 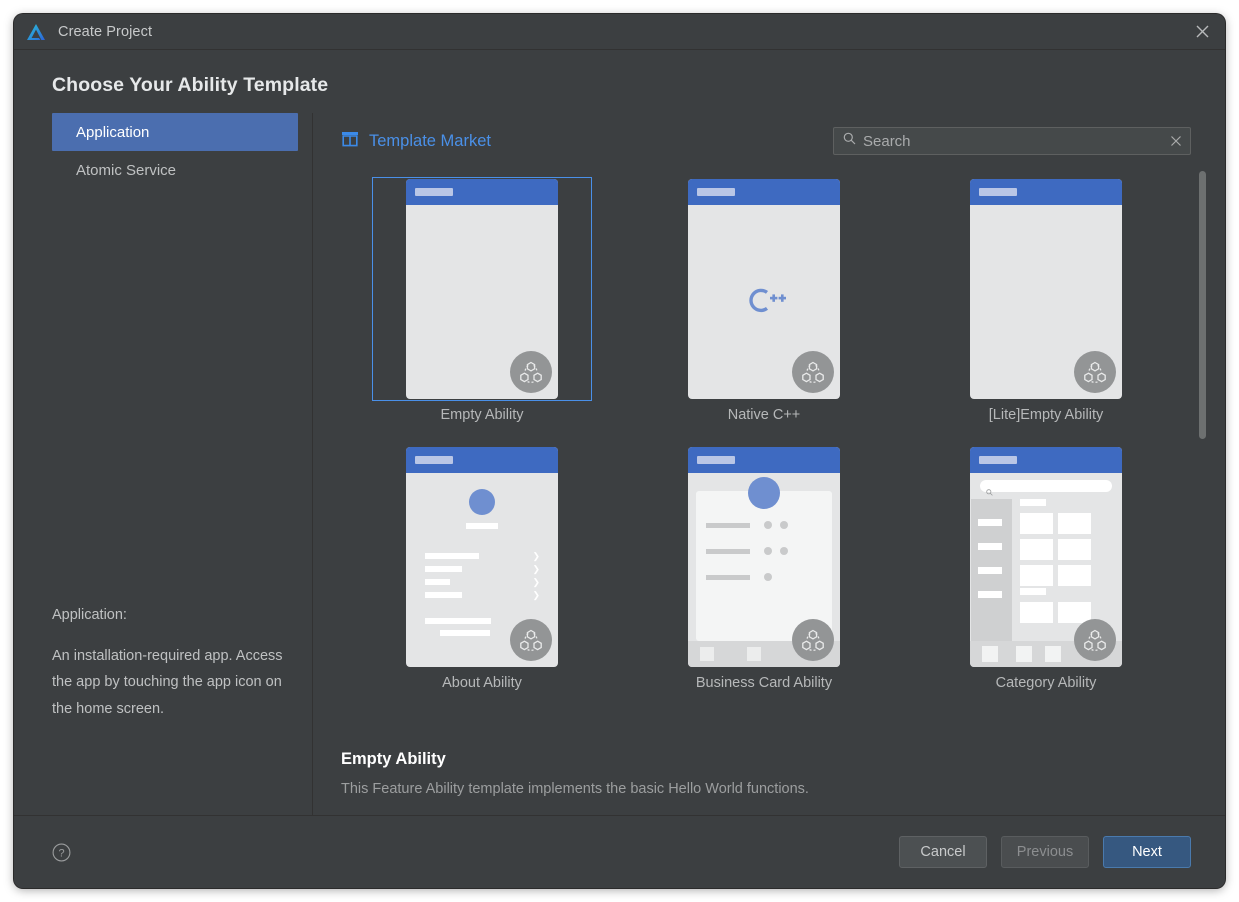 I want to click on template-card-about-ability: ❯ ❯ ❯ ❯ About Ability, so click(x=482, y=566).